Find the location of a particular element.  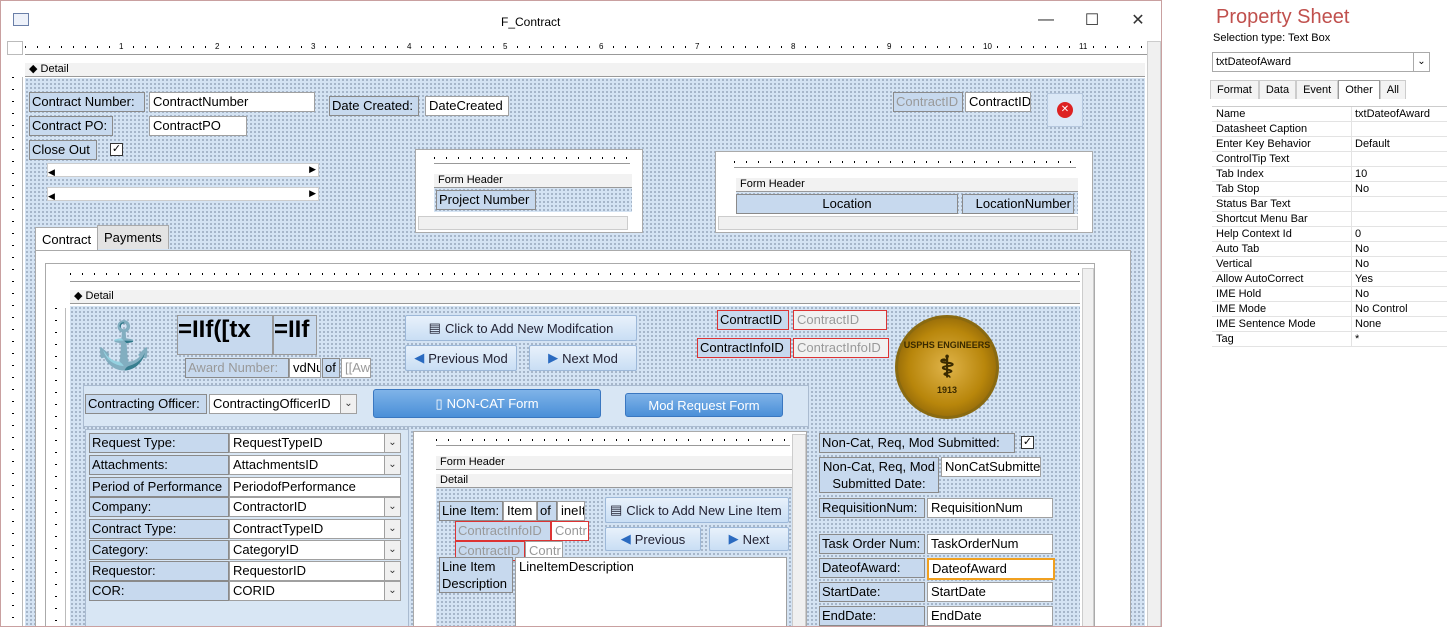

property-value: Default is located at coordinates (1371, 144).